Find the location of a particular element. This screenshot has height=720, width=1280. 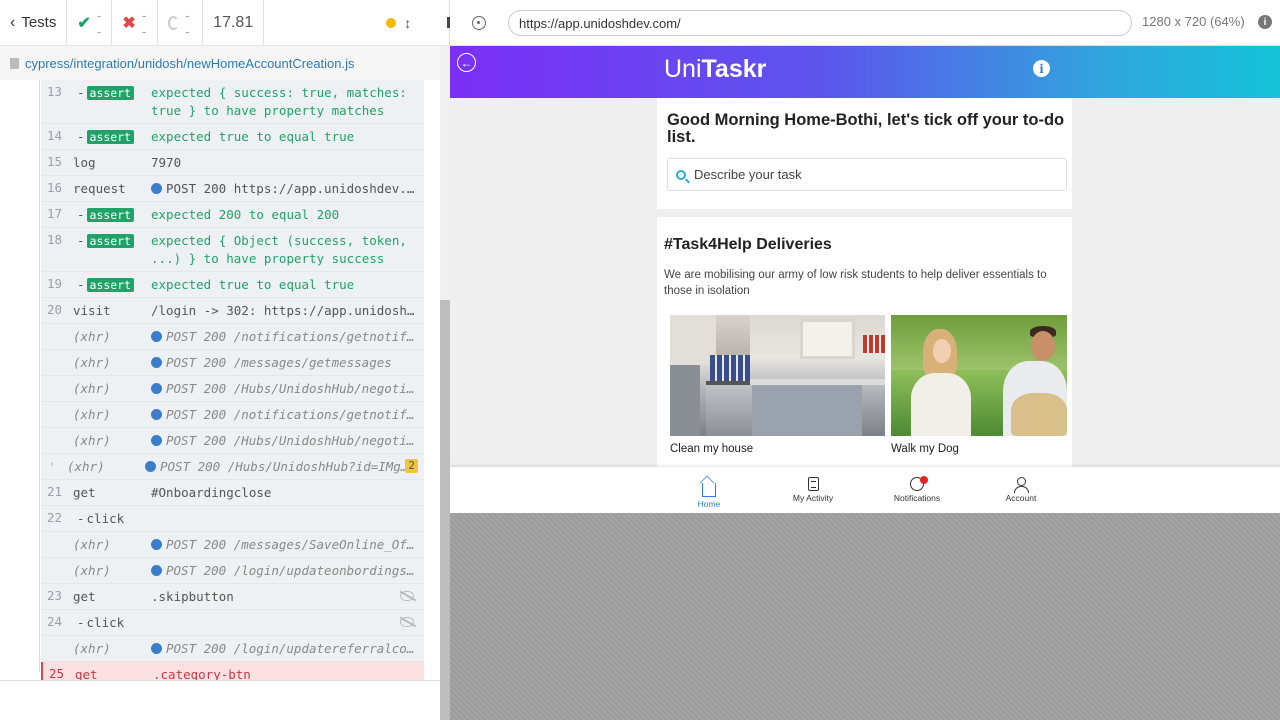

auto-scroll-icon: ↕ is located at coordinates (407, 23).